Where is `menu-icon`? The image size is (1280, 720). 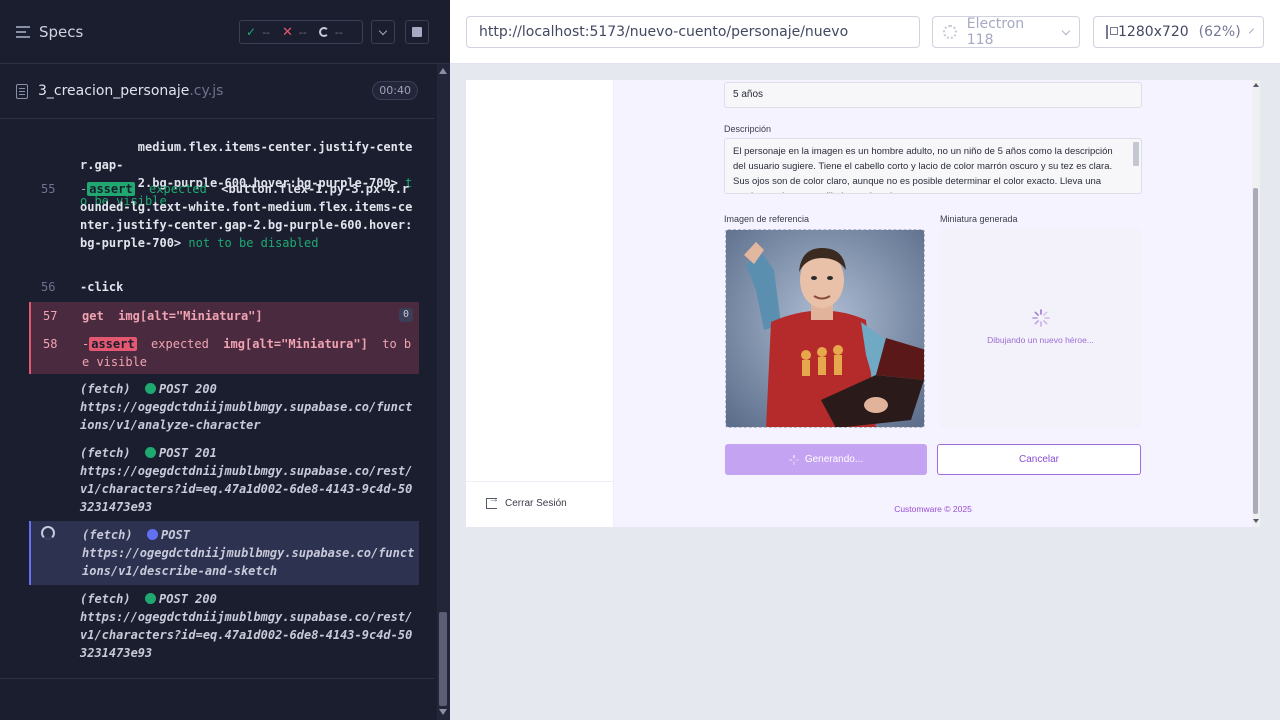 menu-icon is located at coordinates (23, 31).